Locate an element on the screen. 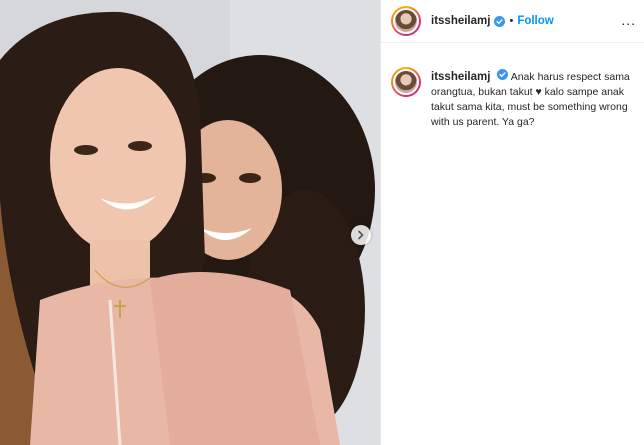 Image resolution: width=644 pixels, height=445 pixels. chevron-right-icon is located at coordinates (361, 235).